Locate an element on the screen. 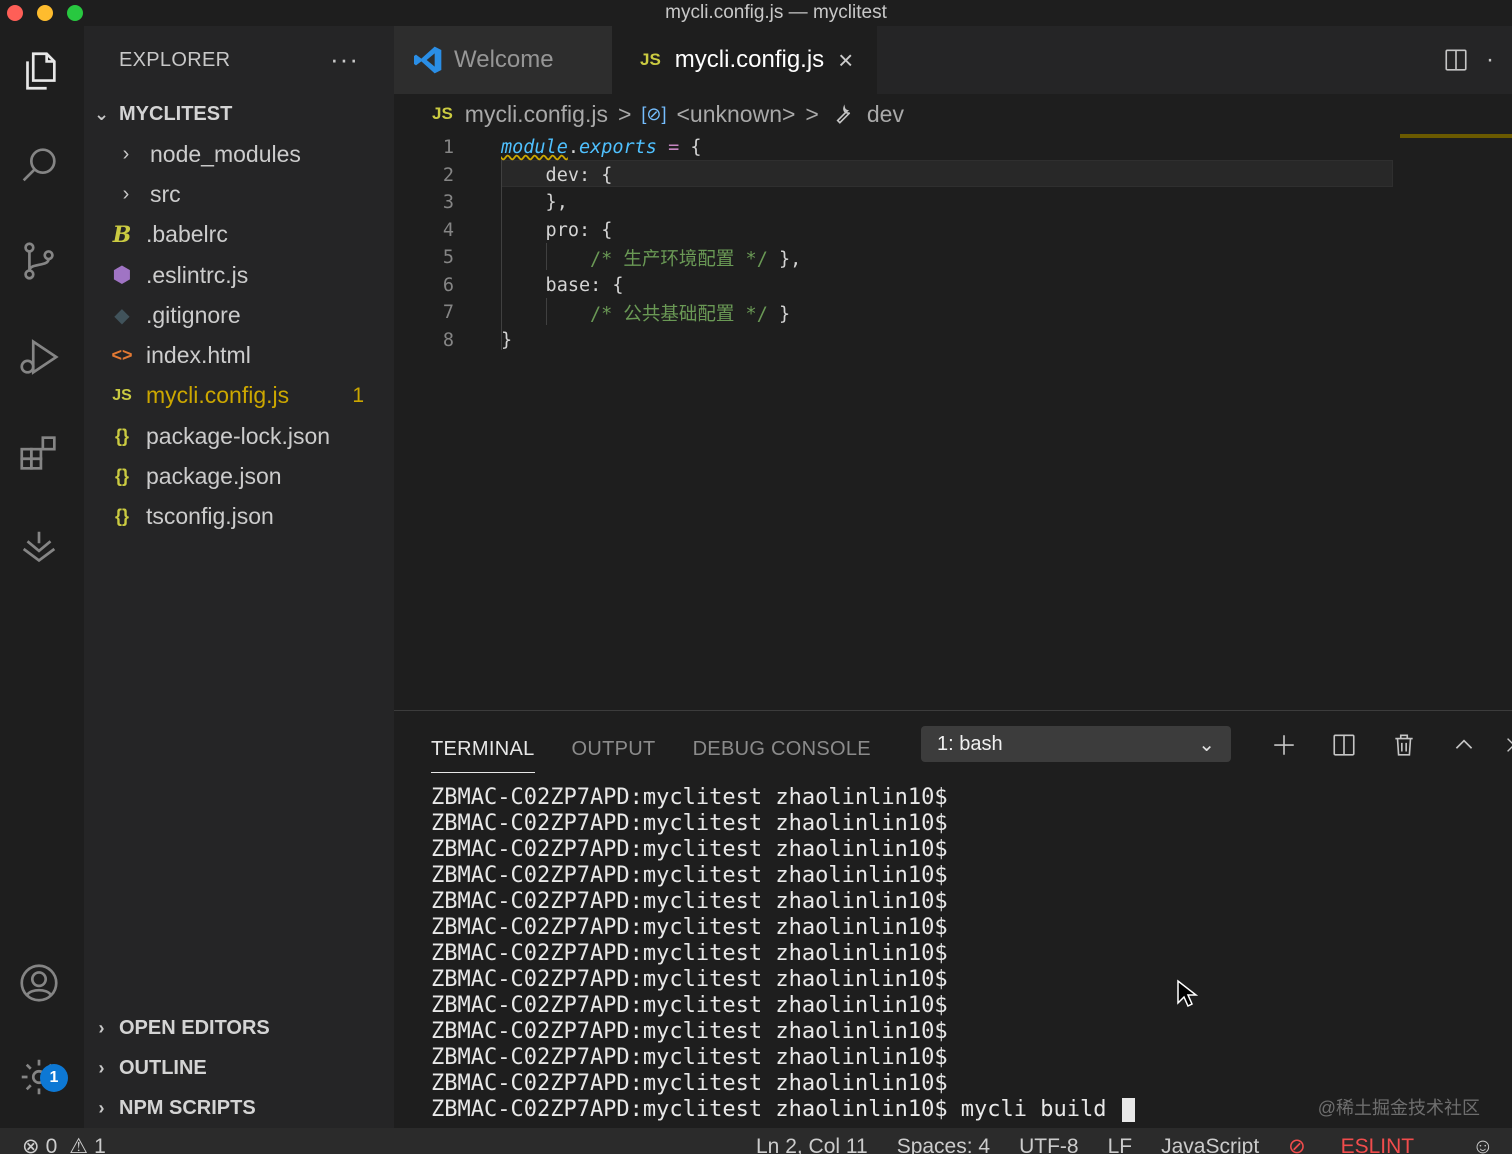 The height and width of the screenshot is (1154, 1512). npm-icon is located at coordinates (39, 549).